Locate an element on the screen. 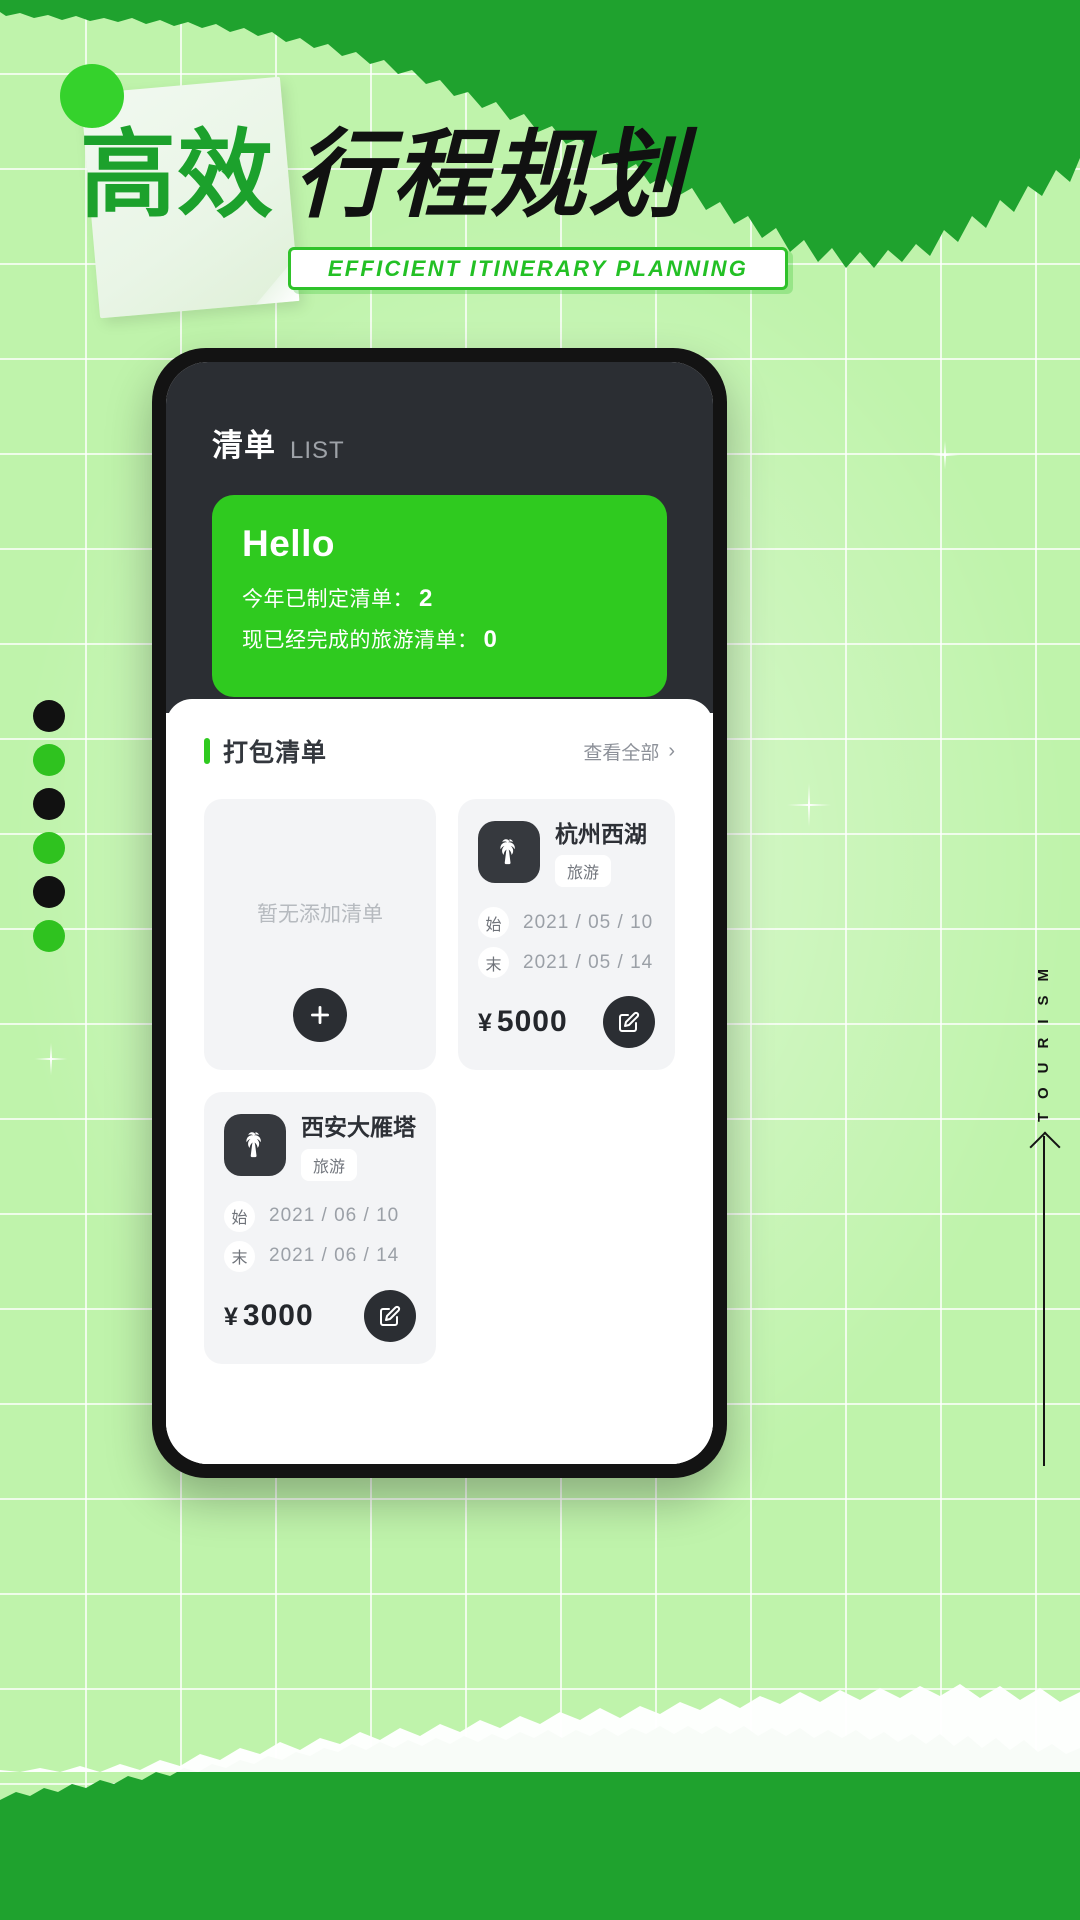 Image resolution: width=1080 pixels, height=1920 pixels. trip-end-value: 2021 / 06 / 14 is located at coordinates (334, 1256).